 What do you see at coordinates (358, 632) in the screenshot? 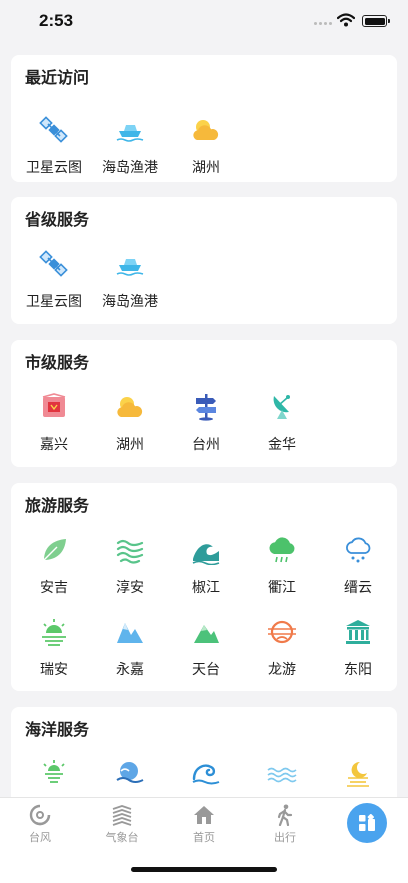
I see `temple-icon` at bounding box center [358, 632].